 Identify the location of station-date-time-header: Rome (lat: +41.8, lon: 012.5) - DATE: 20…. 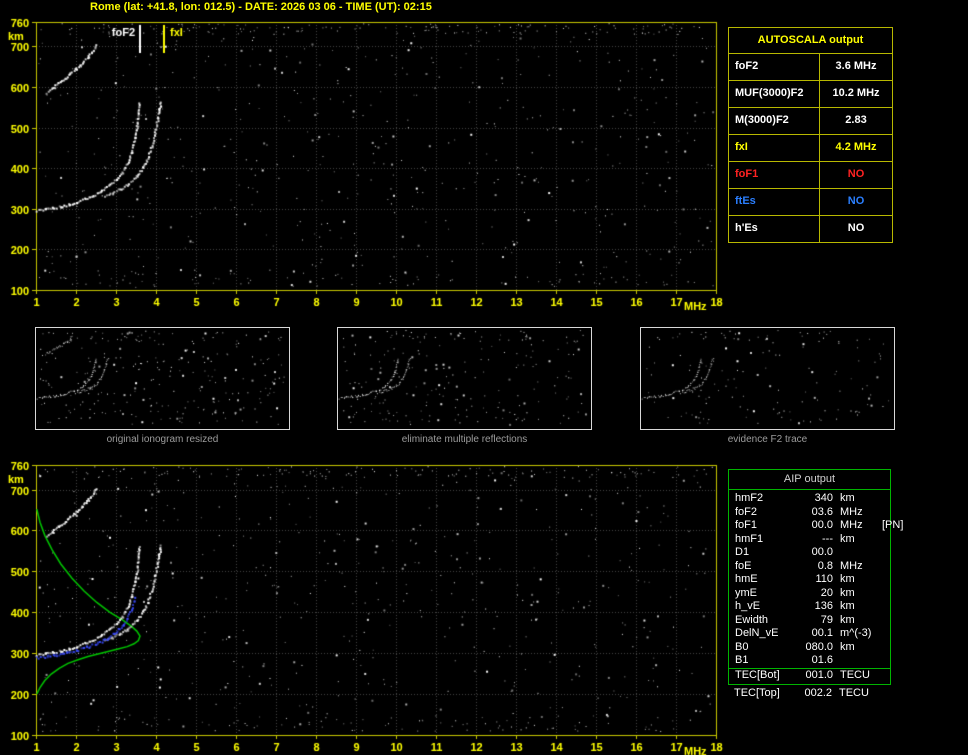
(261, 7).